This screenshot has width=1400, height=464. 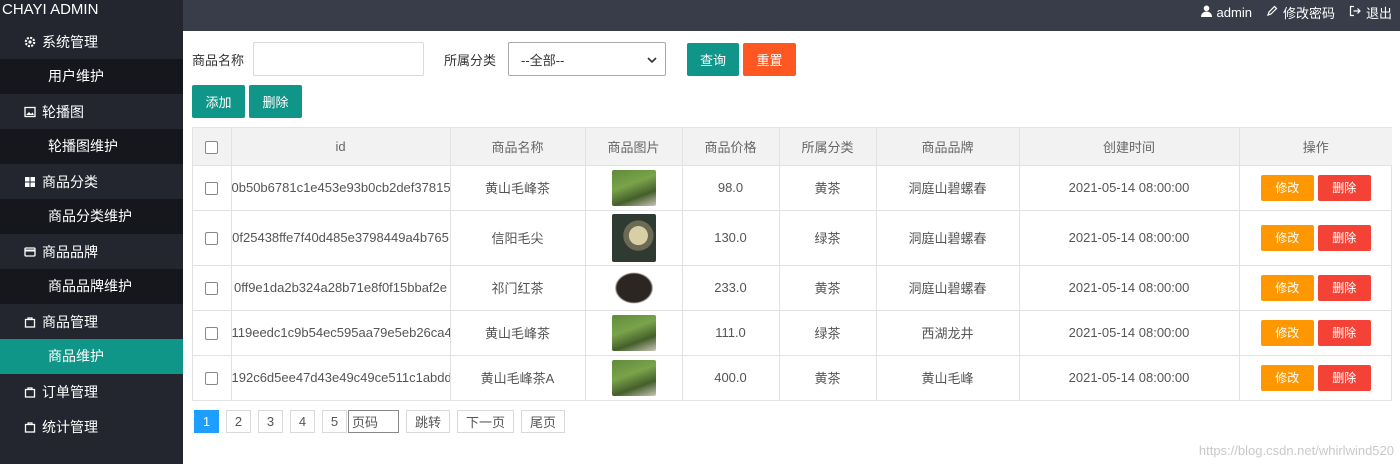 I want to click on pagination: 1 2 3 4 5 页码 跳转 下一页 尾页, so click(x=380, y=421).